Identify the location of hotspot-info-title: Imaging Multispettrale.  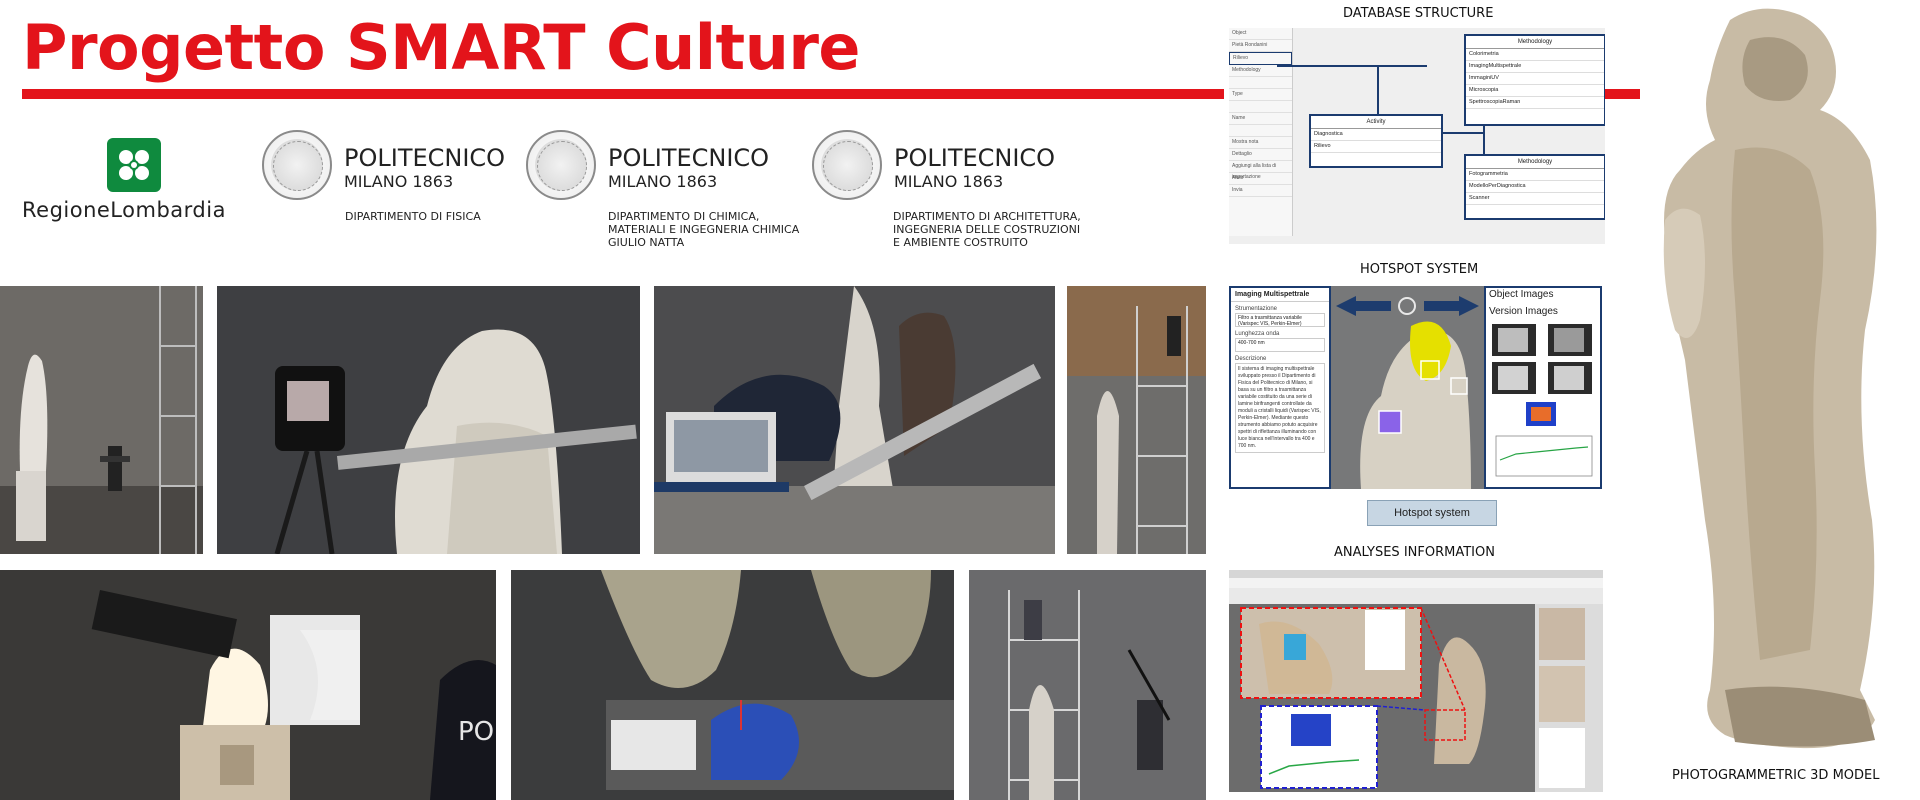
(1280, 295).